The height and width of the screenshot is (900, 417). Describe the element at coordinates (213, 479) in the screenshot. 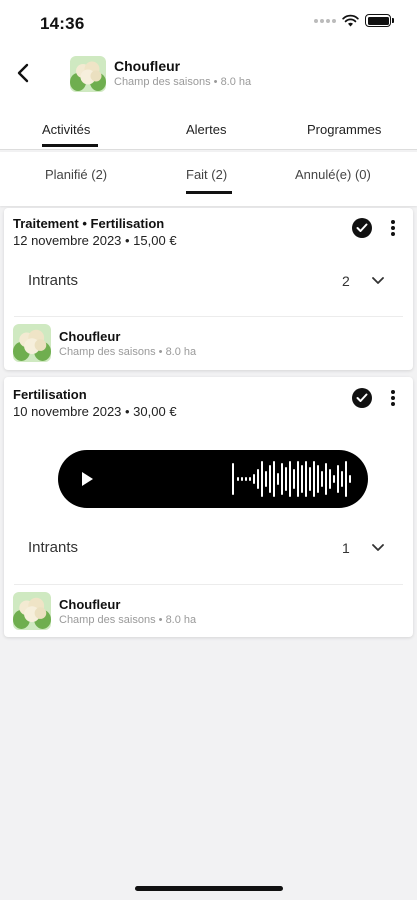

I see `audio-player` at that location.